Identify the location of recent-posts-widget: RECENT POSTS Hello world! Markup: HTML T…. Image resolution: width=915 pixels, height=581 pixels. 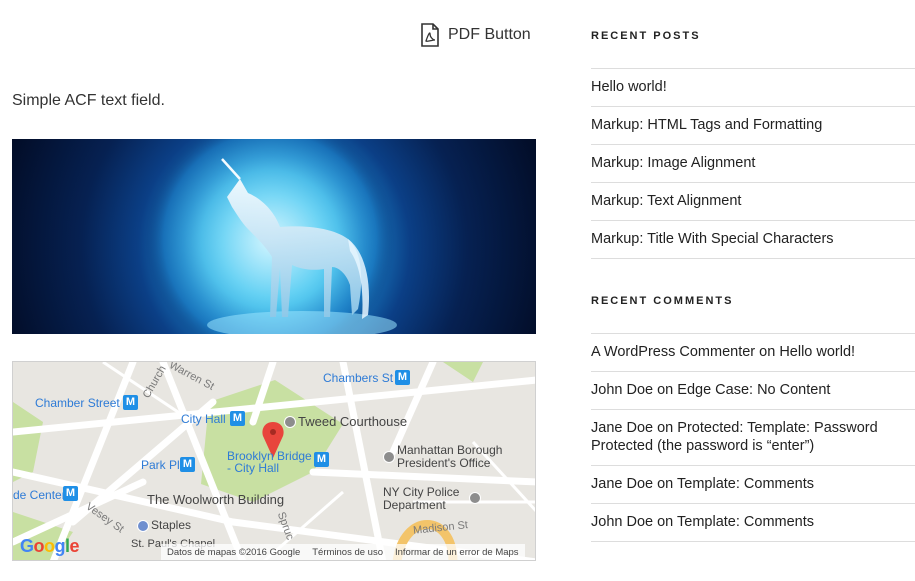
(753, 144).